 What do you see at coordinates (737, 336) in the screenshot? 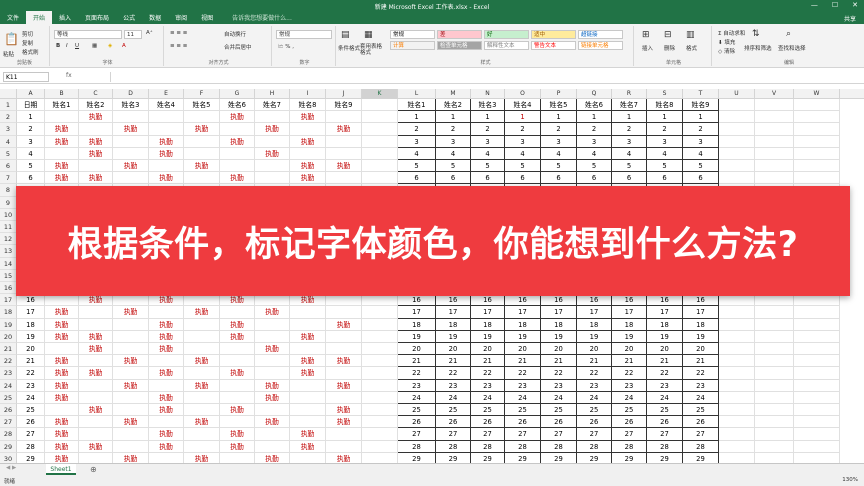
I see `cell-U20` at bounding box center [737, 336].